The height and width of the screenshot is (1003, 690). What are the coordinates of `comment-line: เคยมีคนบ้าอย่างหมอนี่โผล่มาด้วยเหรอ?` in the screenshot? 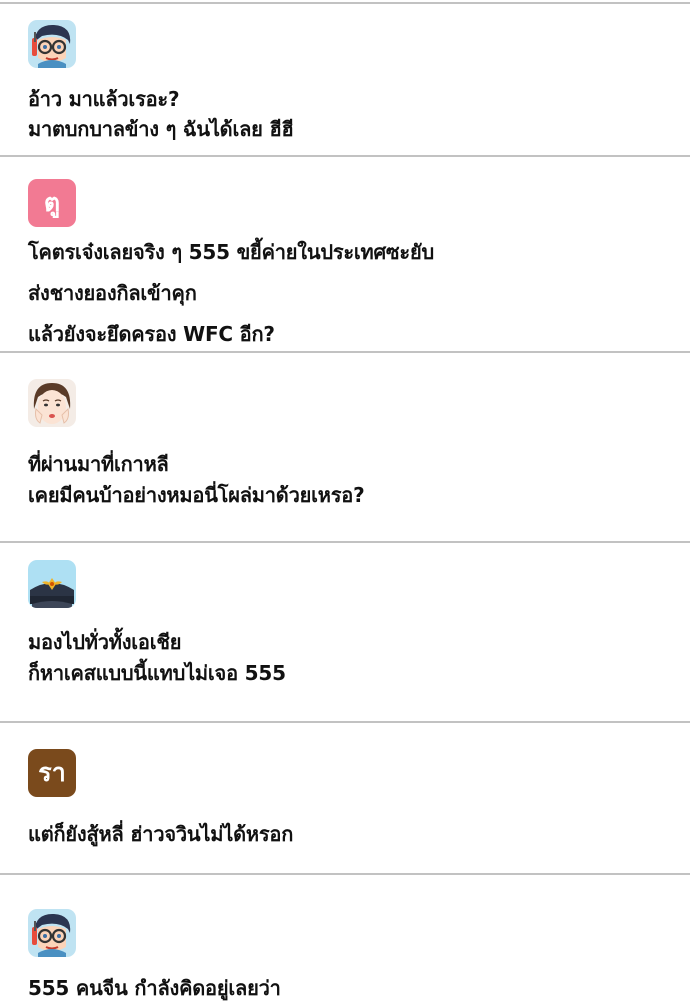 It's located at (196, 495).